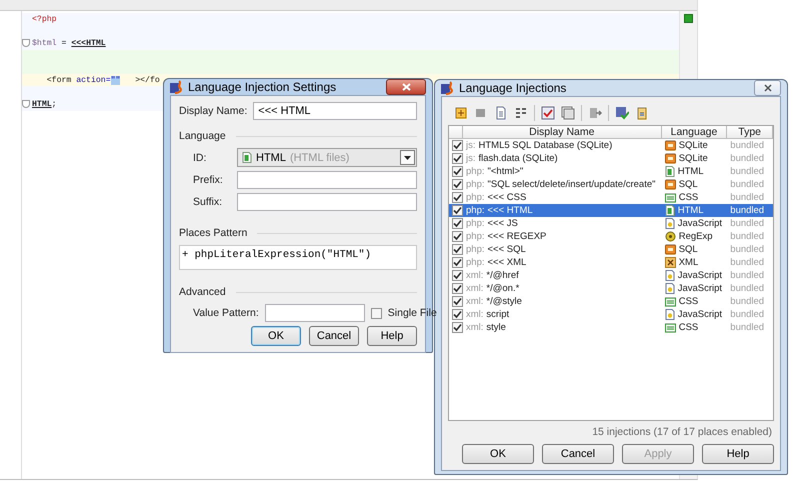  I want to click on xml-icon, so click(670, 262).